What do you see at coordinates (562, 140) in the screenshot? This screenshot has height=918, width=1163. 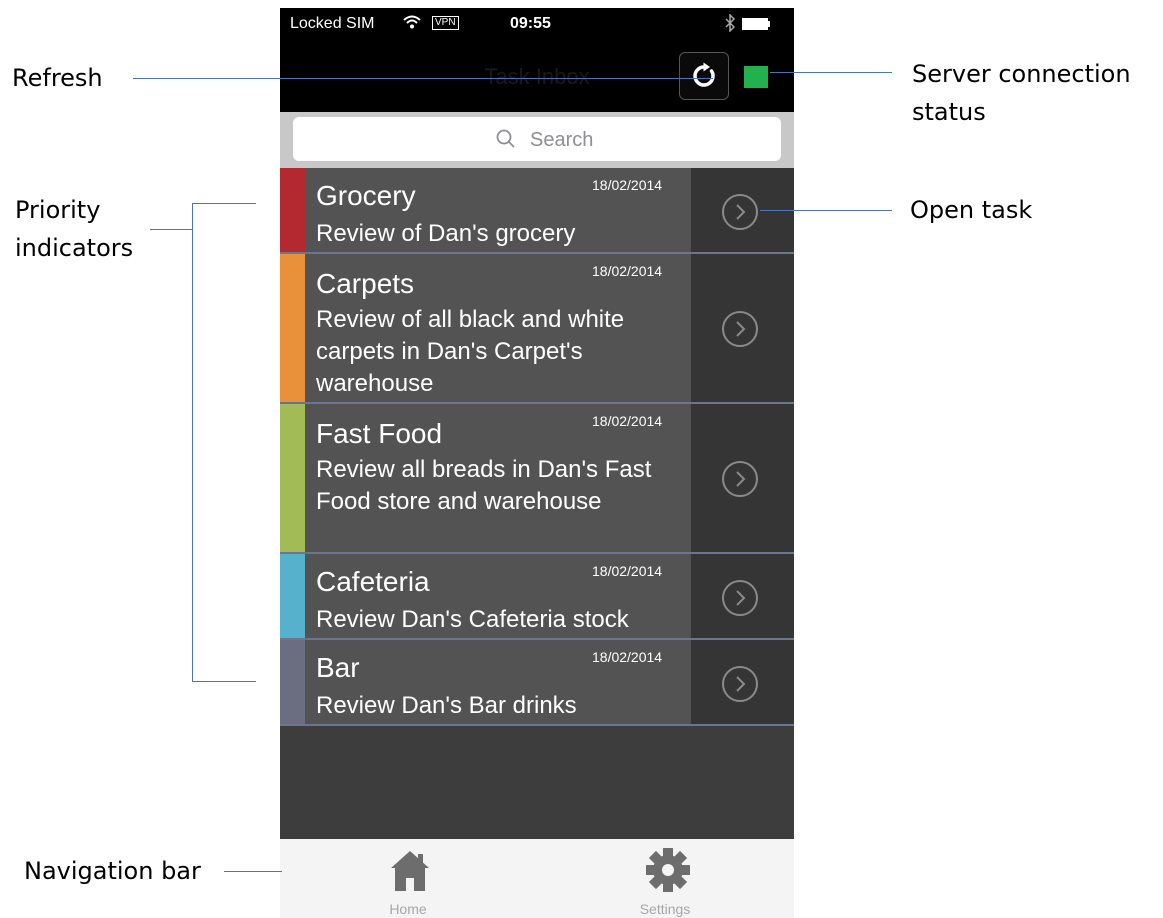 I see `search-placeholder: Search` at bounding box center [562, 140].